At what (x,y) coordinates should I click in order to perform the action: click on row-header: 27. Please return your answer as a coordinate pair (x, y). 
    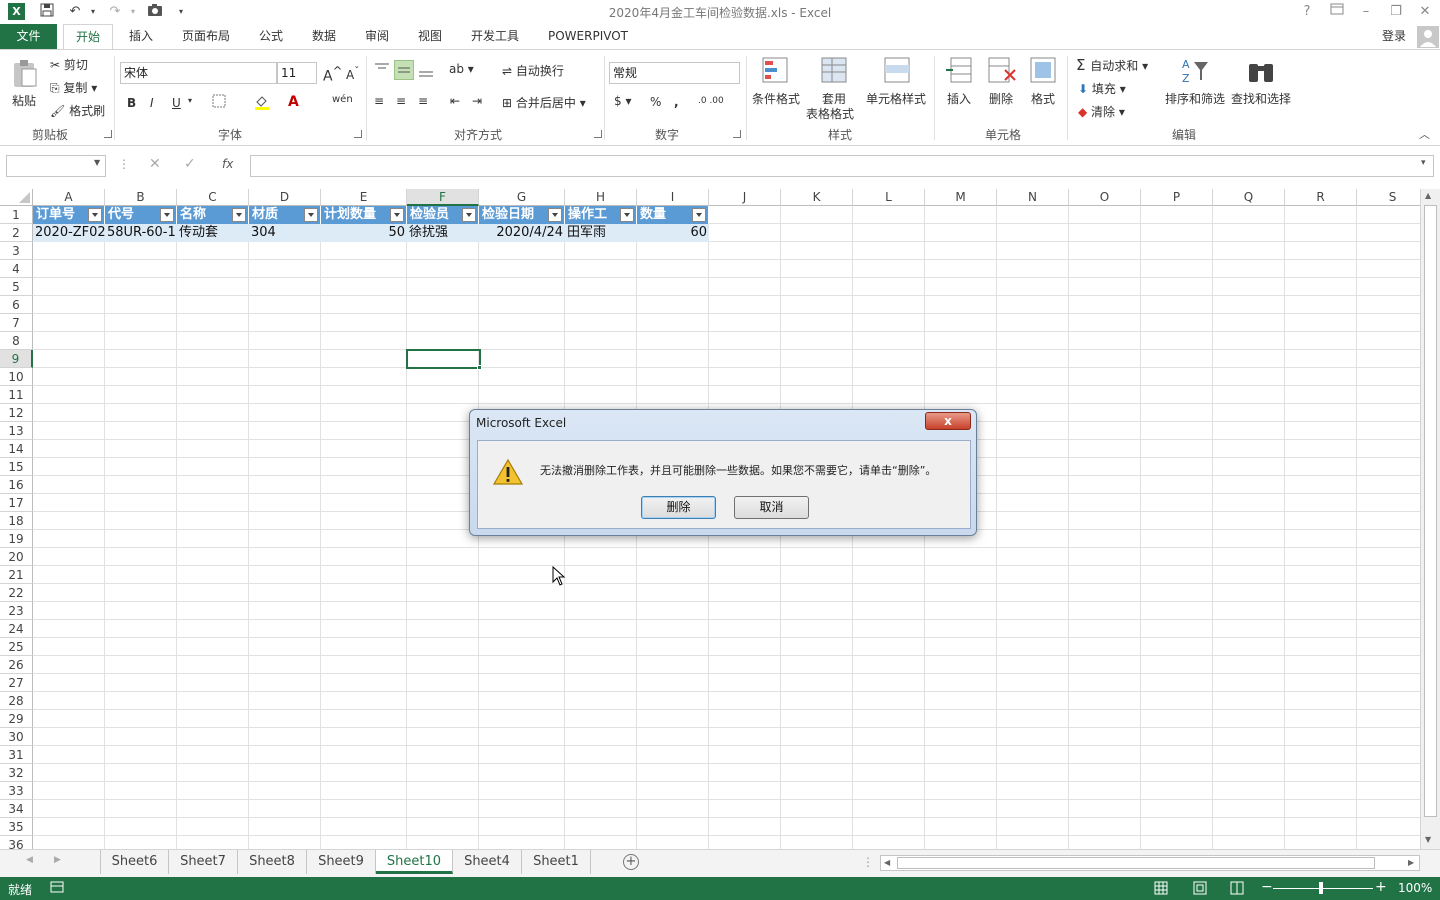
    Looking at the image, I should click on (16, 683).